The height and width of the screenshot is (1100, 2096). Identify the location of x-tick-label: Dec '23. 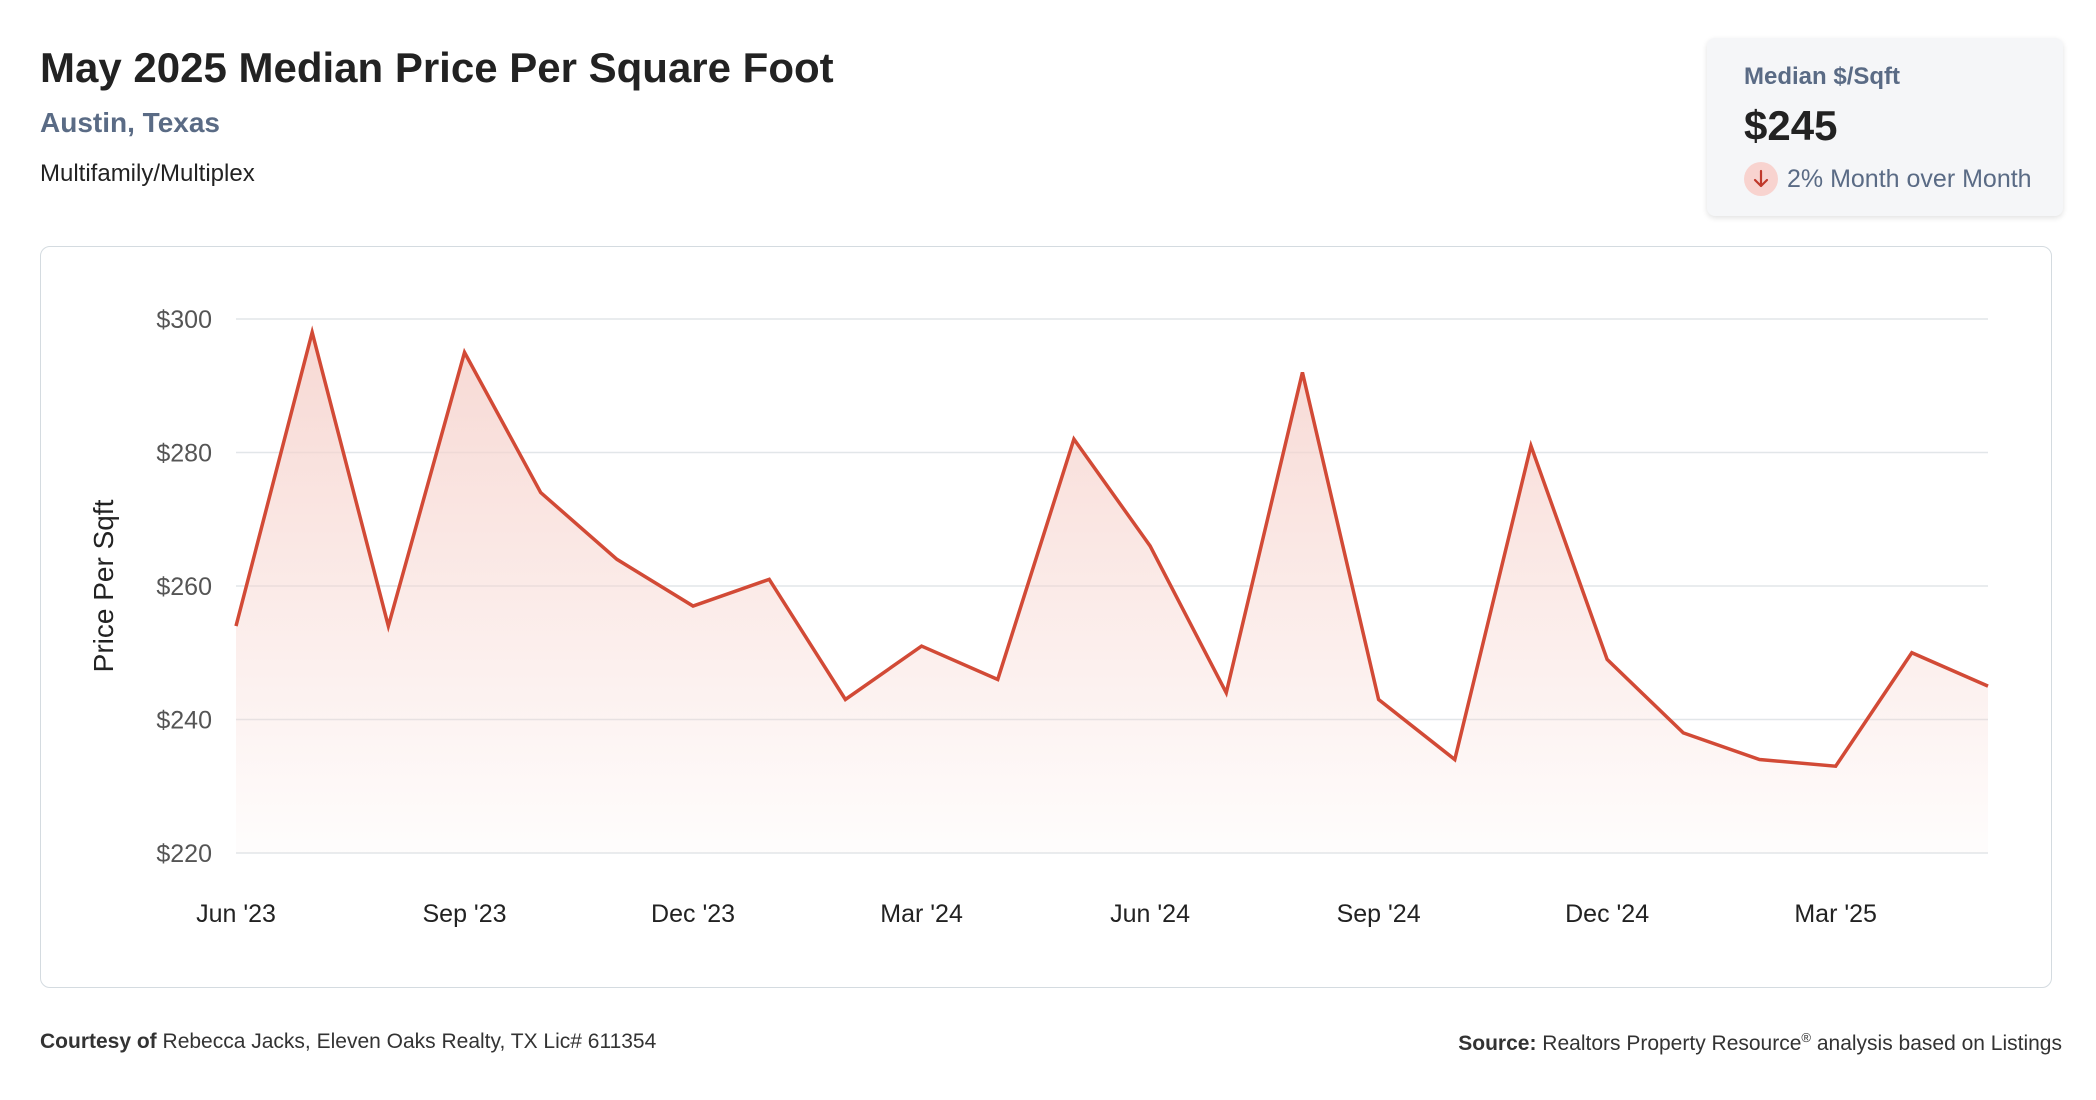
(693, 914).